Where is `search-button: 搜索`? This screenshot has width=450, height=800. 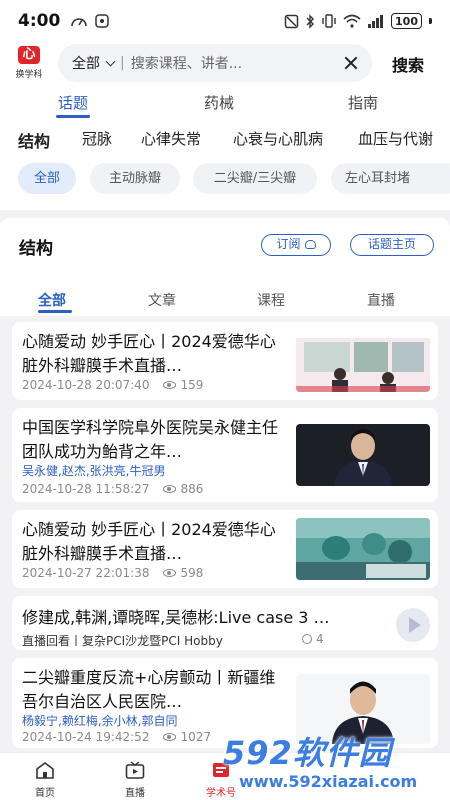 search-button: 搜索 is located at coordinates (408, 64).